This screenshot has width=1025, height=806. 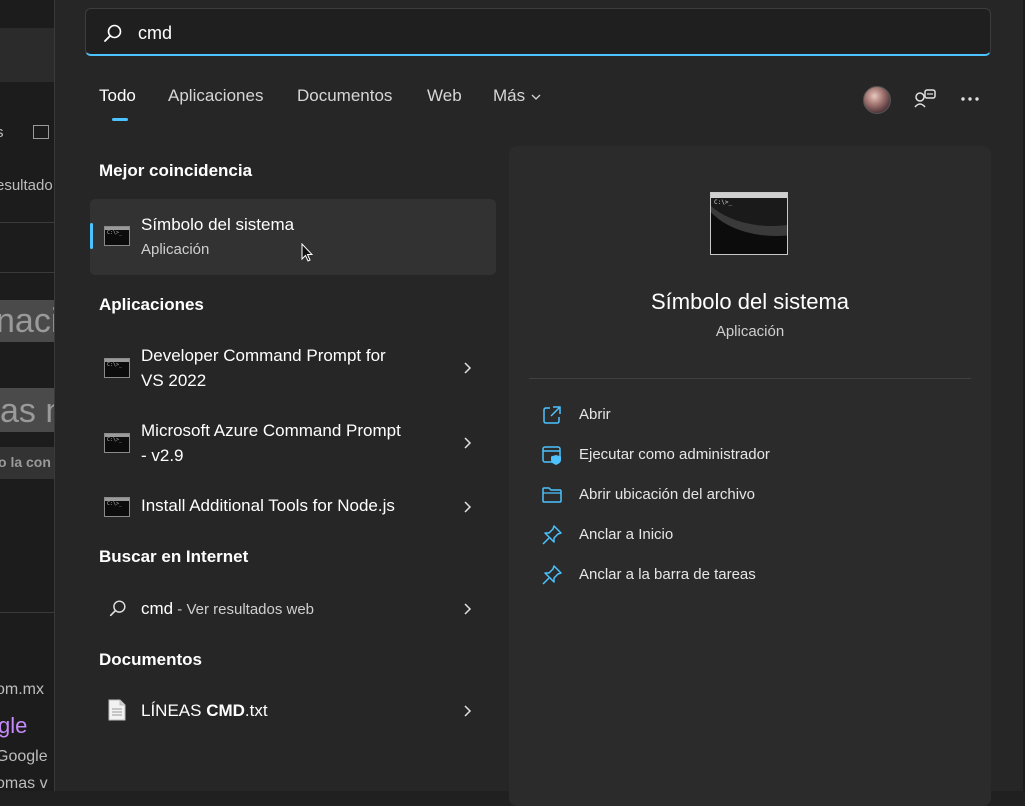 I want to click on action-pin-start: Anclar a Inicio, so click(x=751, y=535).